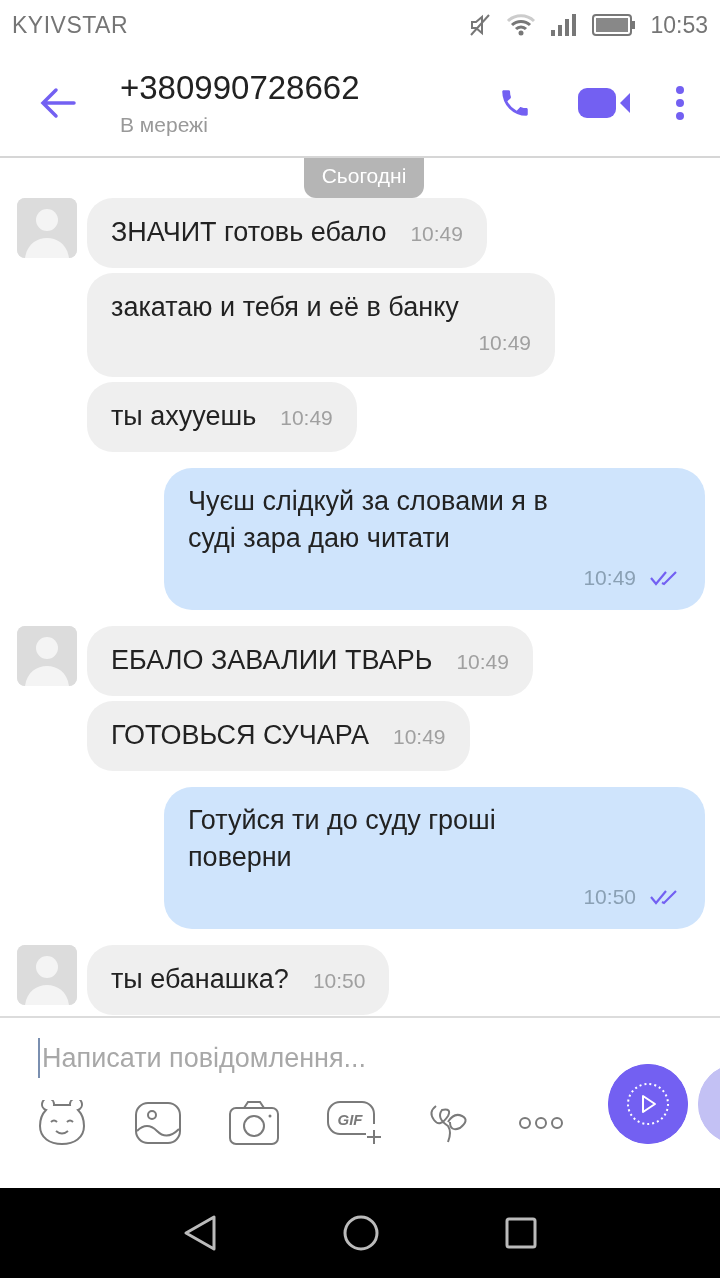 This screenshot has width=720, height=1280. Describe the element at coordinates (521, 25) in the screenshot. I see `wifi-icon` at that location.